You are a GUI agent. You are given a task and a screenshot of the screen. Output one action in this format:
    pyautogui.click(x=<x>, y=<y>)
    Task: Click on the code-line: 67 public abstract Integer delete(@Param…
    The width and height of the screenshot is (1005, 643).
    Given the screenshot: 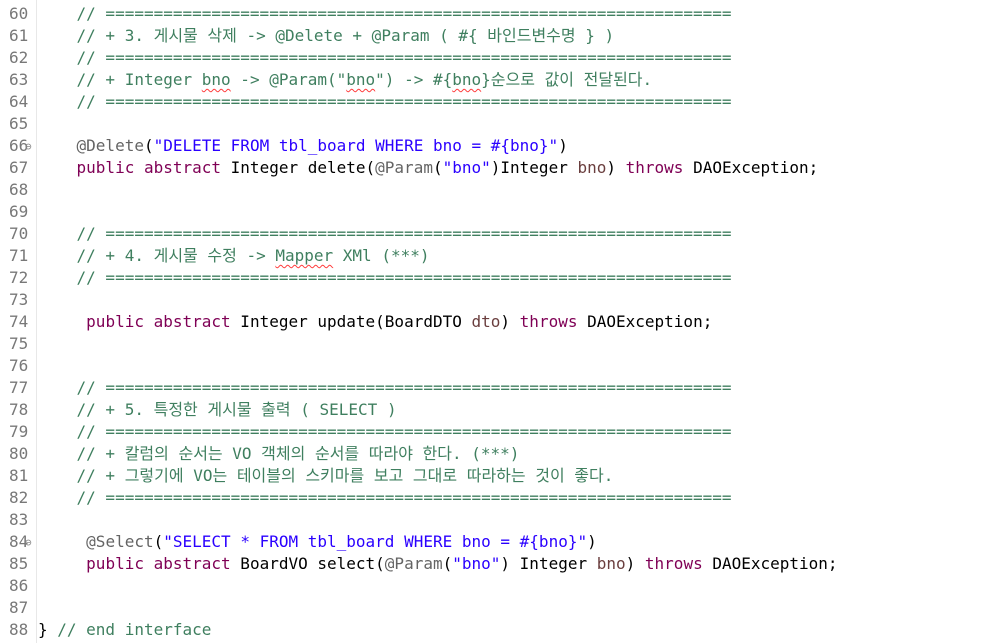 What is the action you would take?
    pyautogui.click(x=502, y=168)
    